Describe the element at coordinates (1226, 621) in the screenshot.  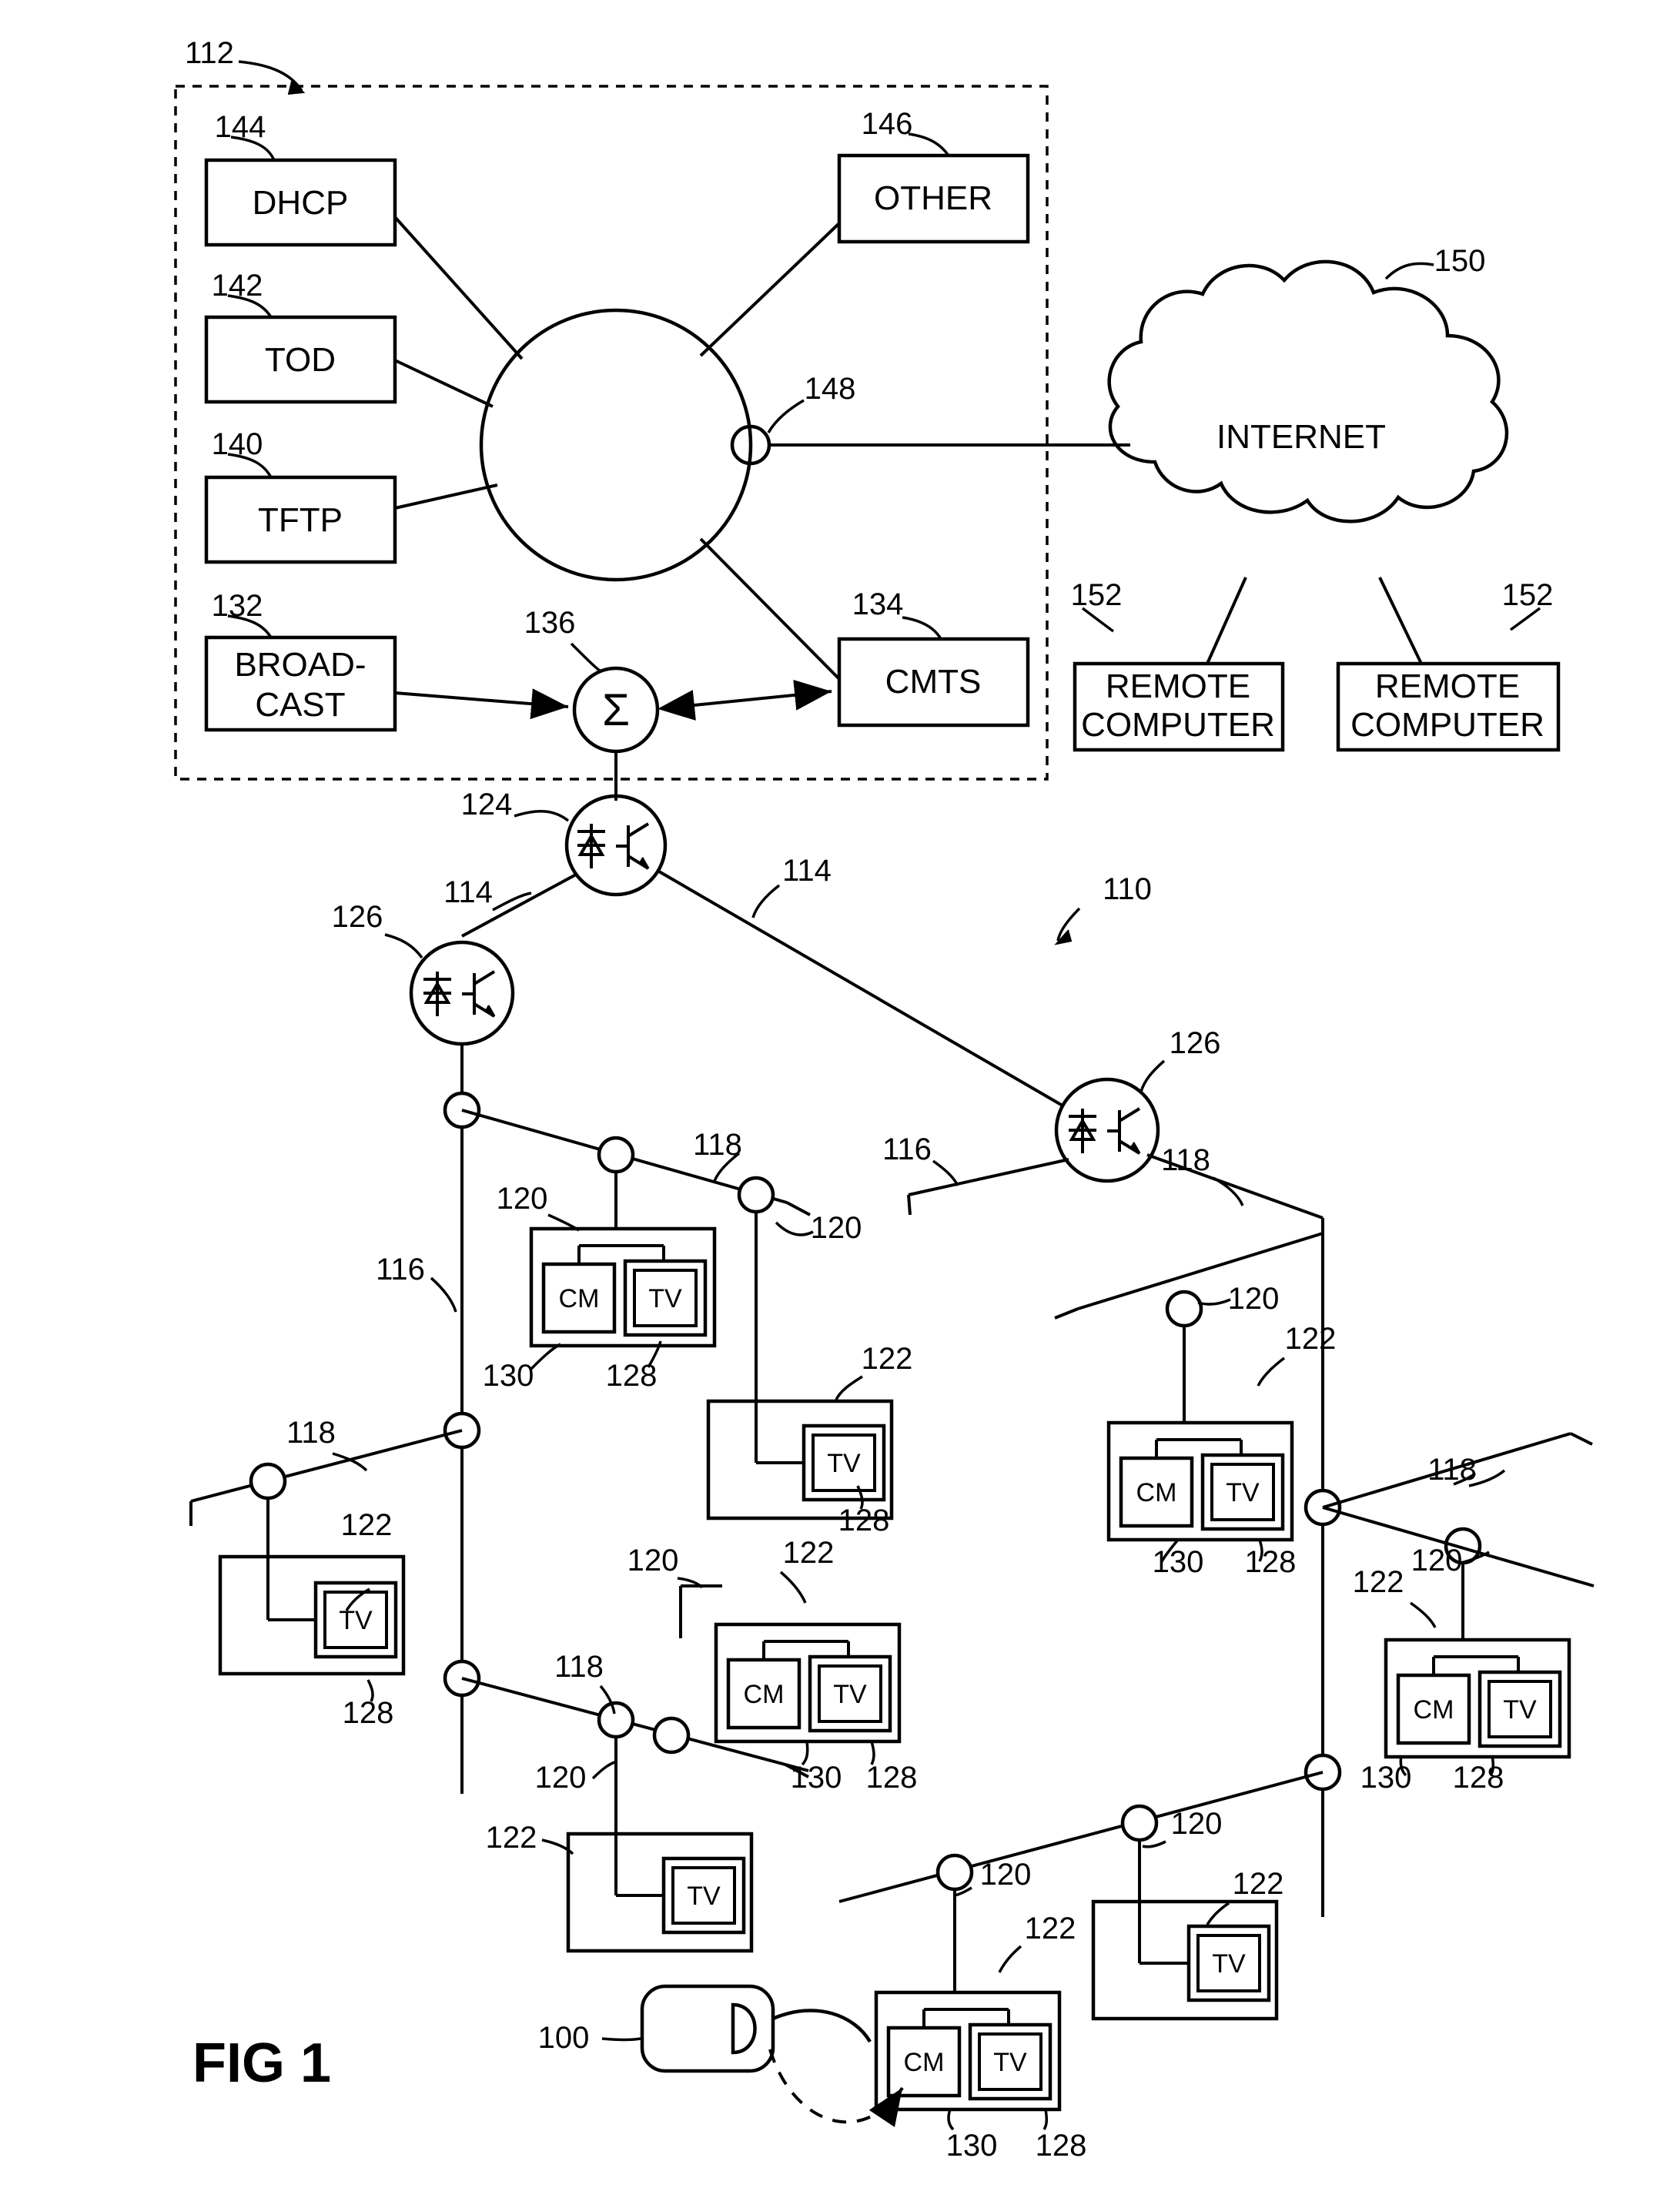
I see `link-cloud-remote1` at that location.